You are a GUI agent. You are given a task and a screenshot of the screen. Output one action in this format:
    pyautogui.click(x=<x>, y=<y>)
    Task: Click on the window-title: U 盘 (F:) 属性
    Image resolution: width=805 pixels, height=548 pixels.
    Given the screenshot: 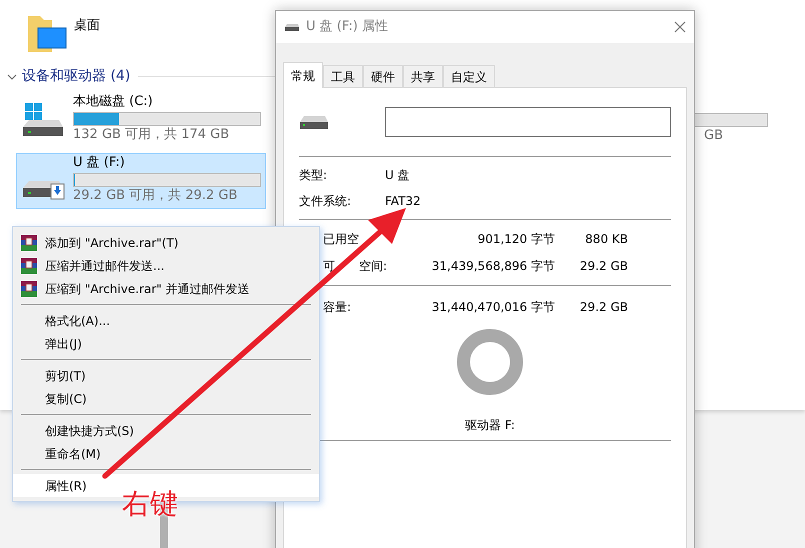 What is the action you would take?
    pyautogui.click(x=347, y=27)
    